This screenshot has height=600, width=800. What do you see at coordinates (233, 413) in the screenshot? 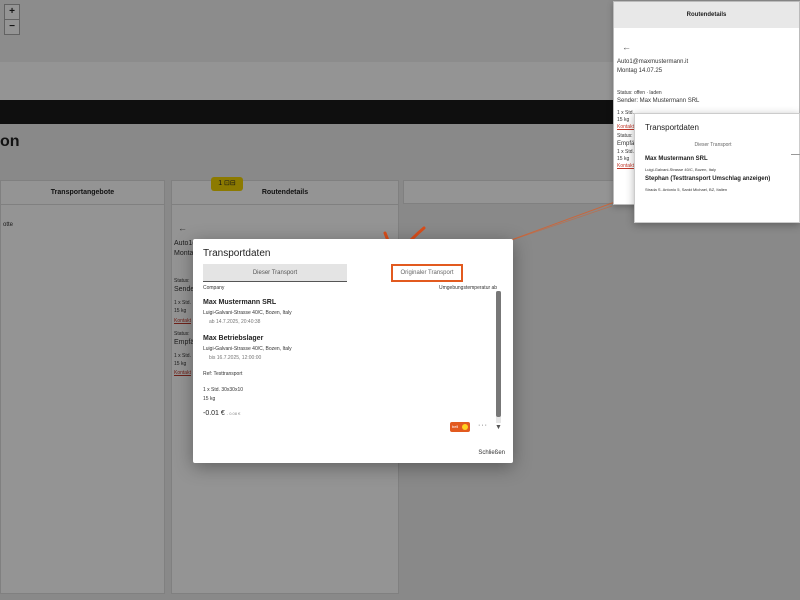
I see `price-secondary: - 0.08 €` at bounding box center [233, 413].